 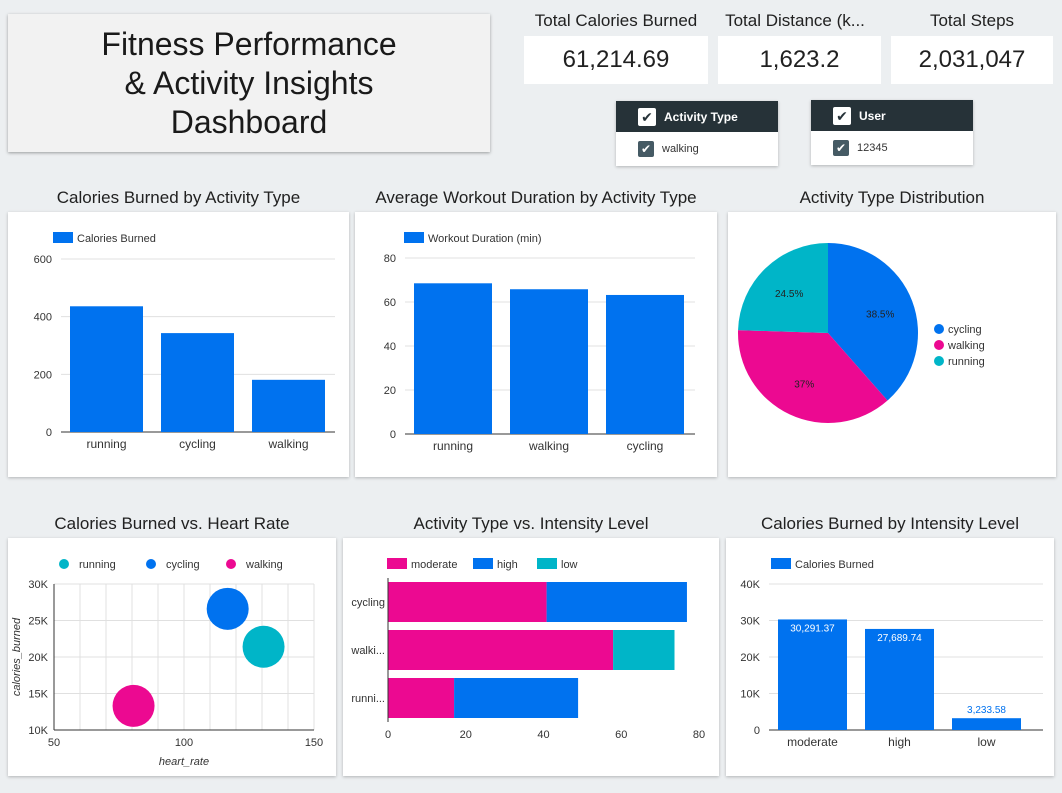 I want to click on y-tick-label: 80, so click(x=390, y=259).